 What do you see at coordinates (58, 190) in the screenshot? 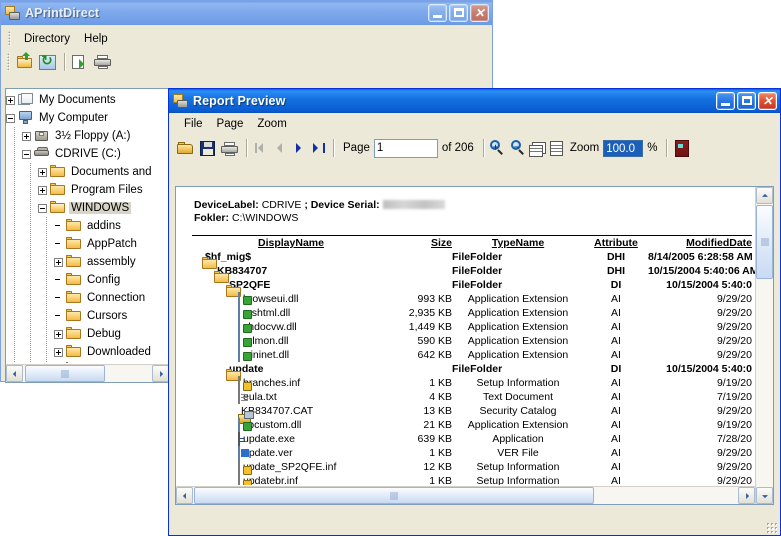
I see `folder-icon` at bounding box center [58, 190].